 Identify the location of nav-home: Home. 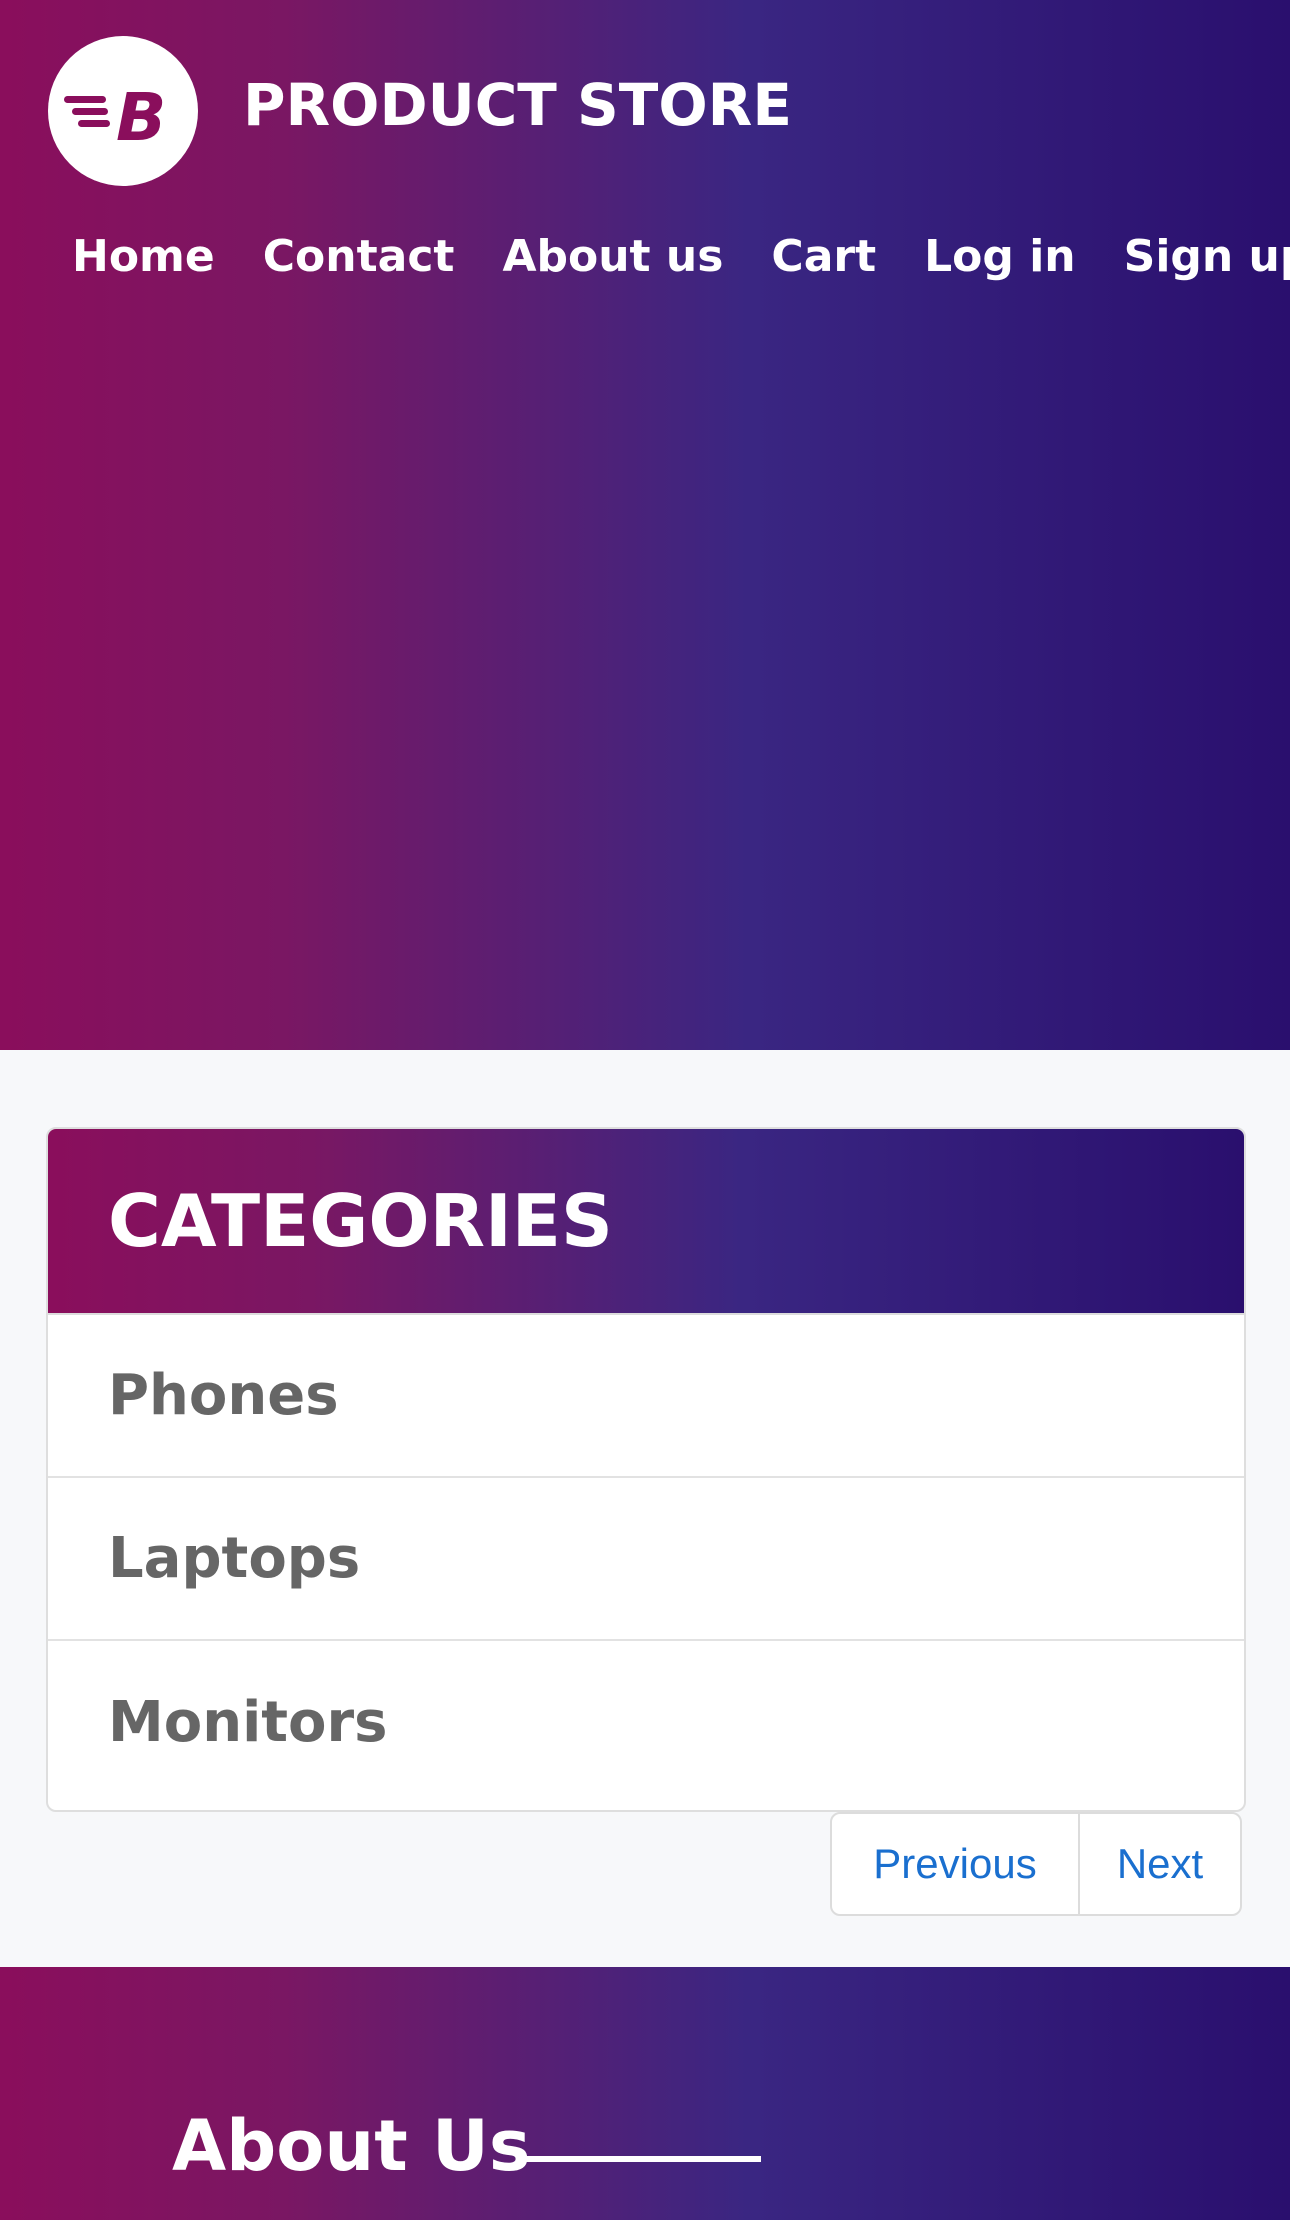
(143, 257).